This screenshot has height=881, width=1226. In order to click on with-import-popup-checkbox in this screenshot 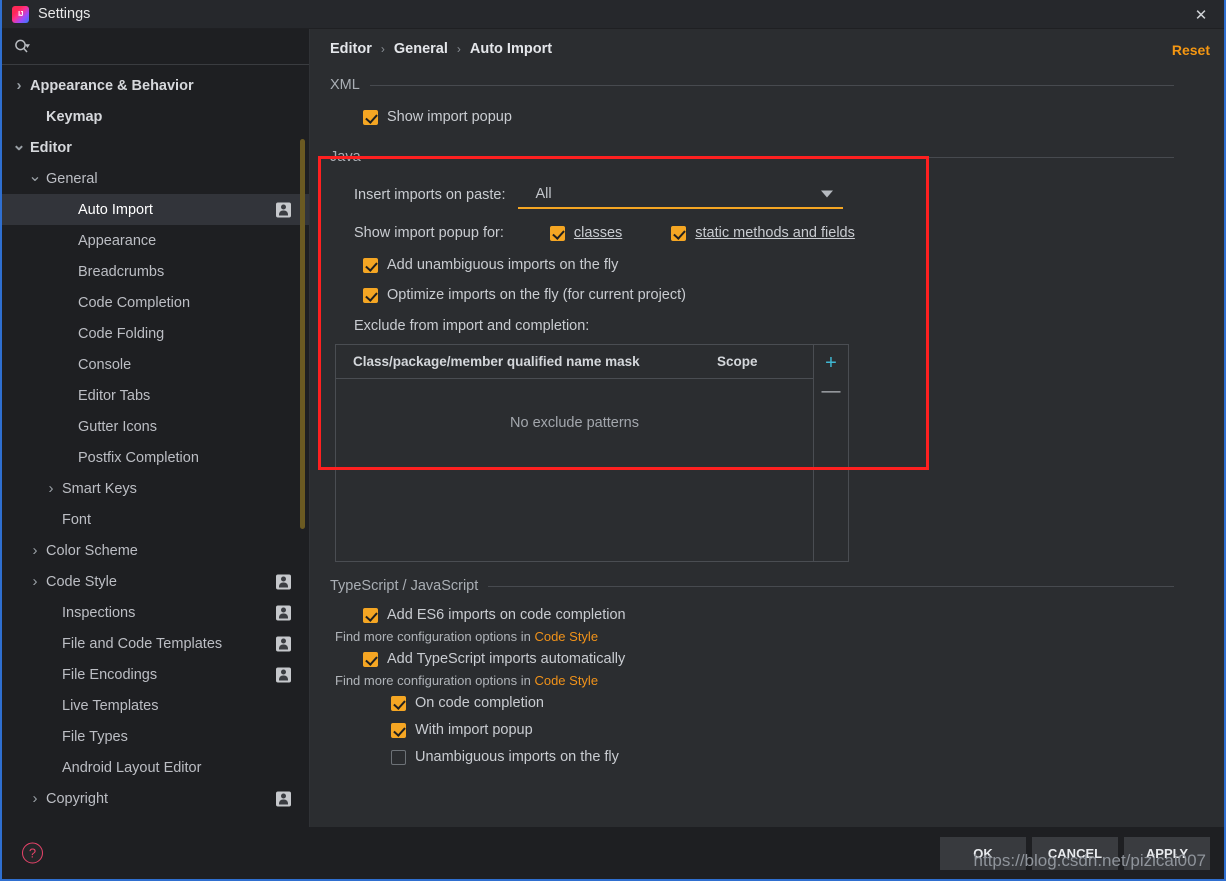, I will do `click(398, 730)`.